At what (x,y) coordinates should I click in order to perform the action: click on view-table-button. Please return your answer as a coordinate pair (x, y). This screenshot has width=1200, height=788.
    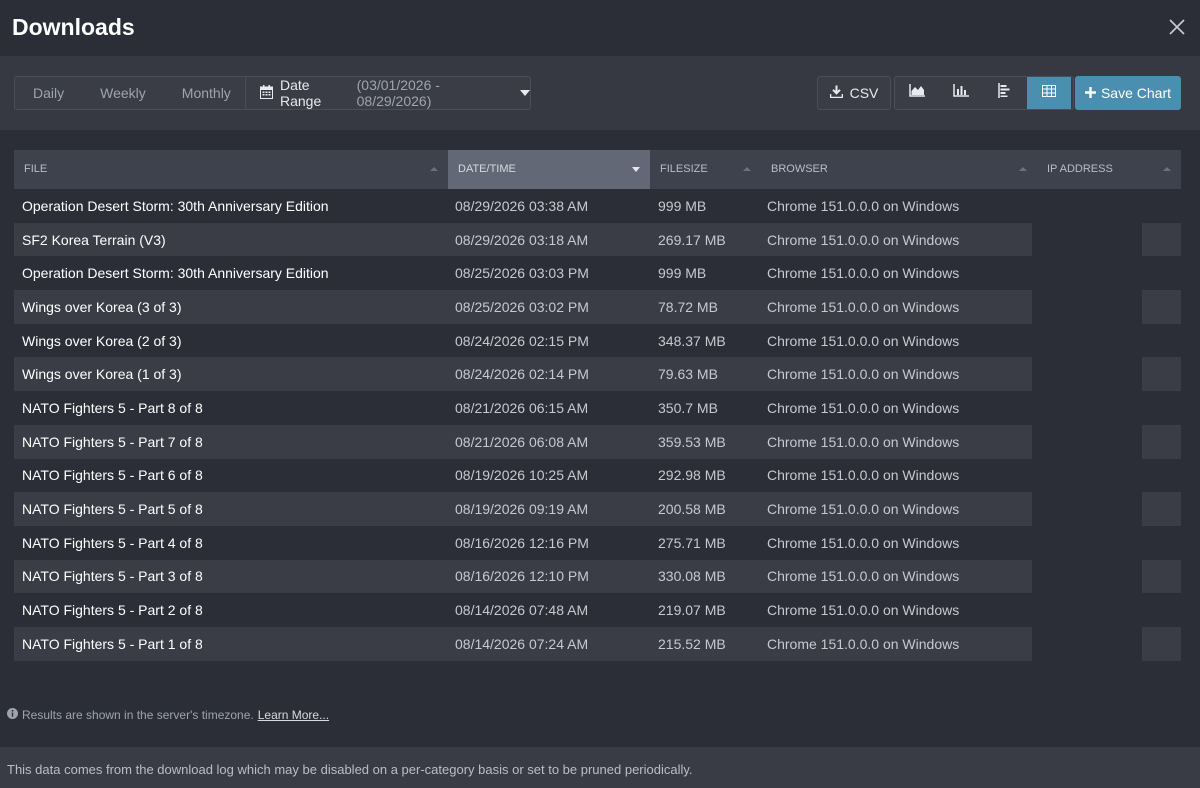
    Looking at the image, I should click on (1049, 93).